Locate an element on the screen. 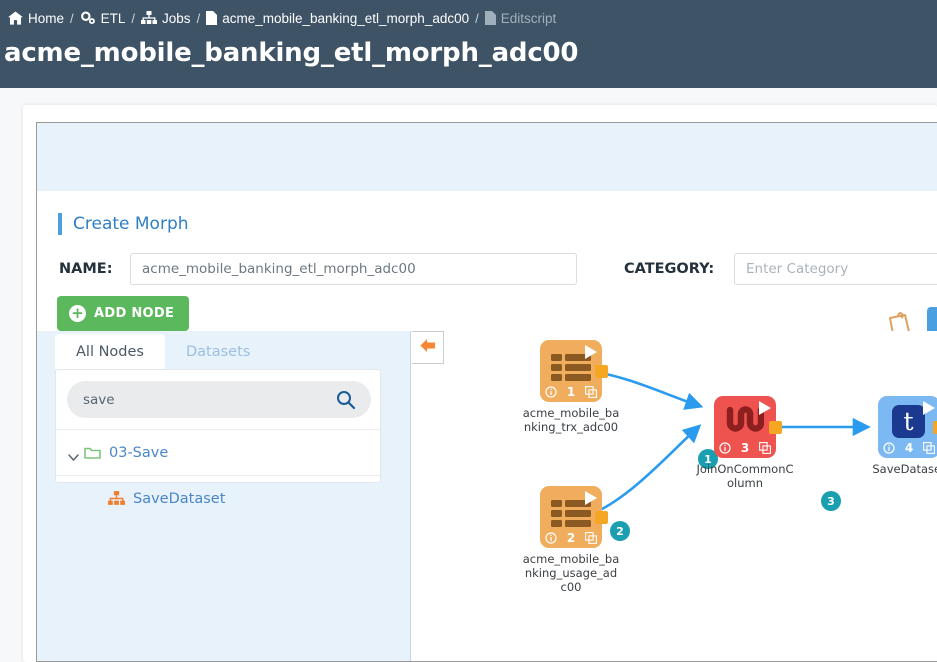 The width and height of the screenshot is (937, 662). tab-all-nodes: All Nodes is located at coordinates (110, 351).